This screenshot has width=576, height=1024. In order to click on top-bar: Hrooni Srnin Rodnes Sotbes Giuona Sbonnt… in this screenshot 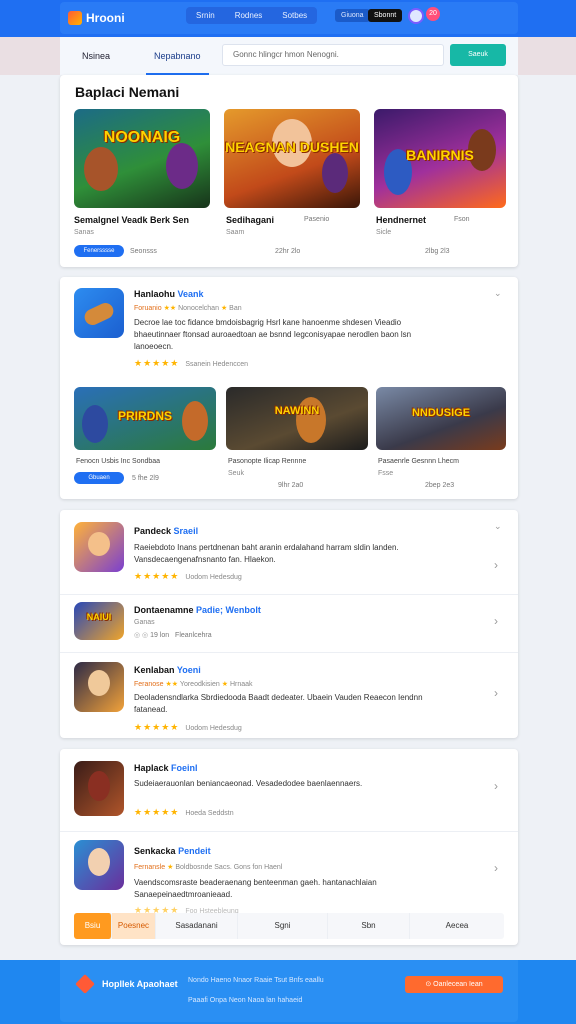, I will do `click(288, 18)`.